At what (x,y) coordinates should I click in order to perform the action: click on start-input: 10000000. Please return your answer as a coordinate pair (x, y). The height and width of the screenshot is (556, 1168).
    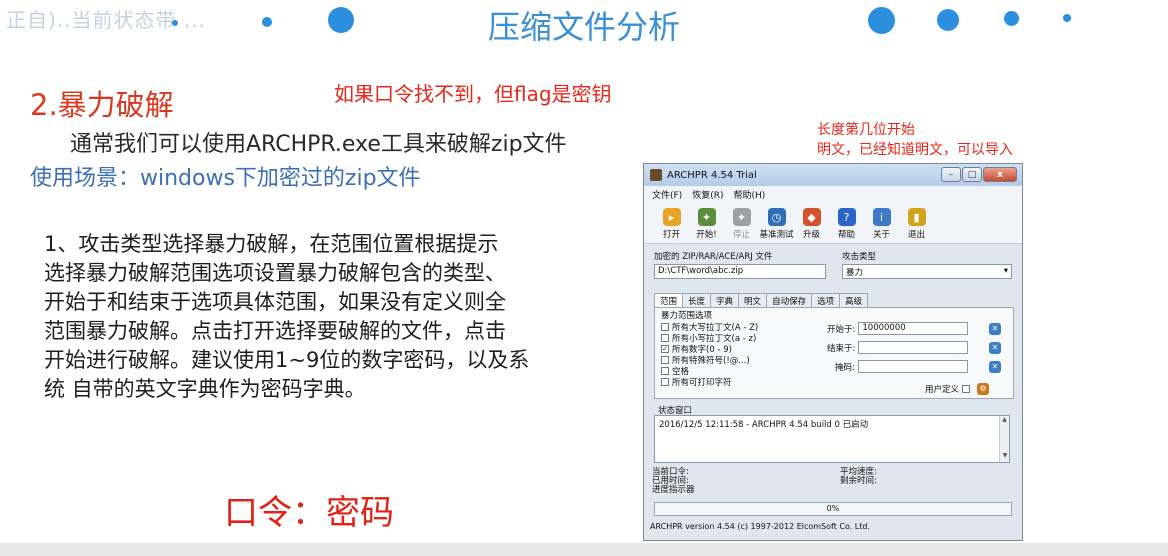
    Looking at the image, I should click on (913, 328).